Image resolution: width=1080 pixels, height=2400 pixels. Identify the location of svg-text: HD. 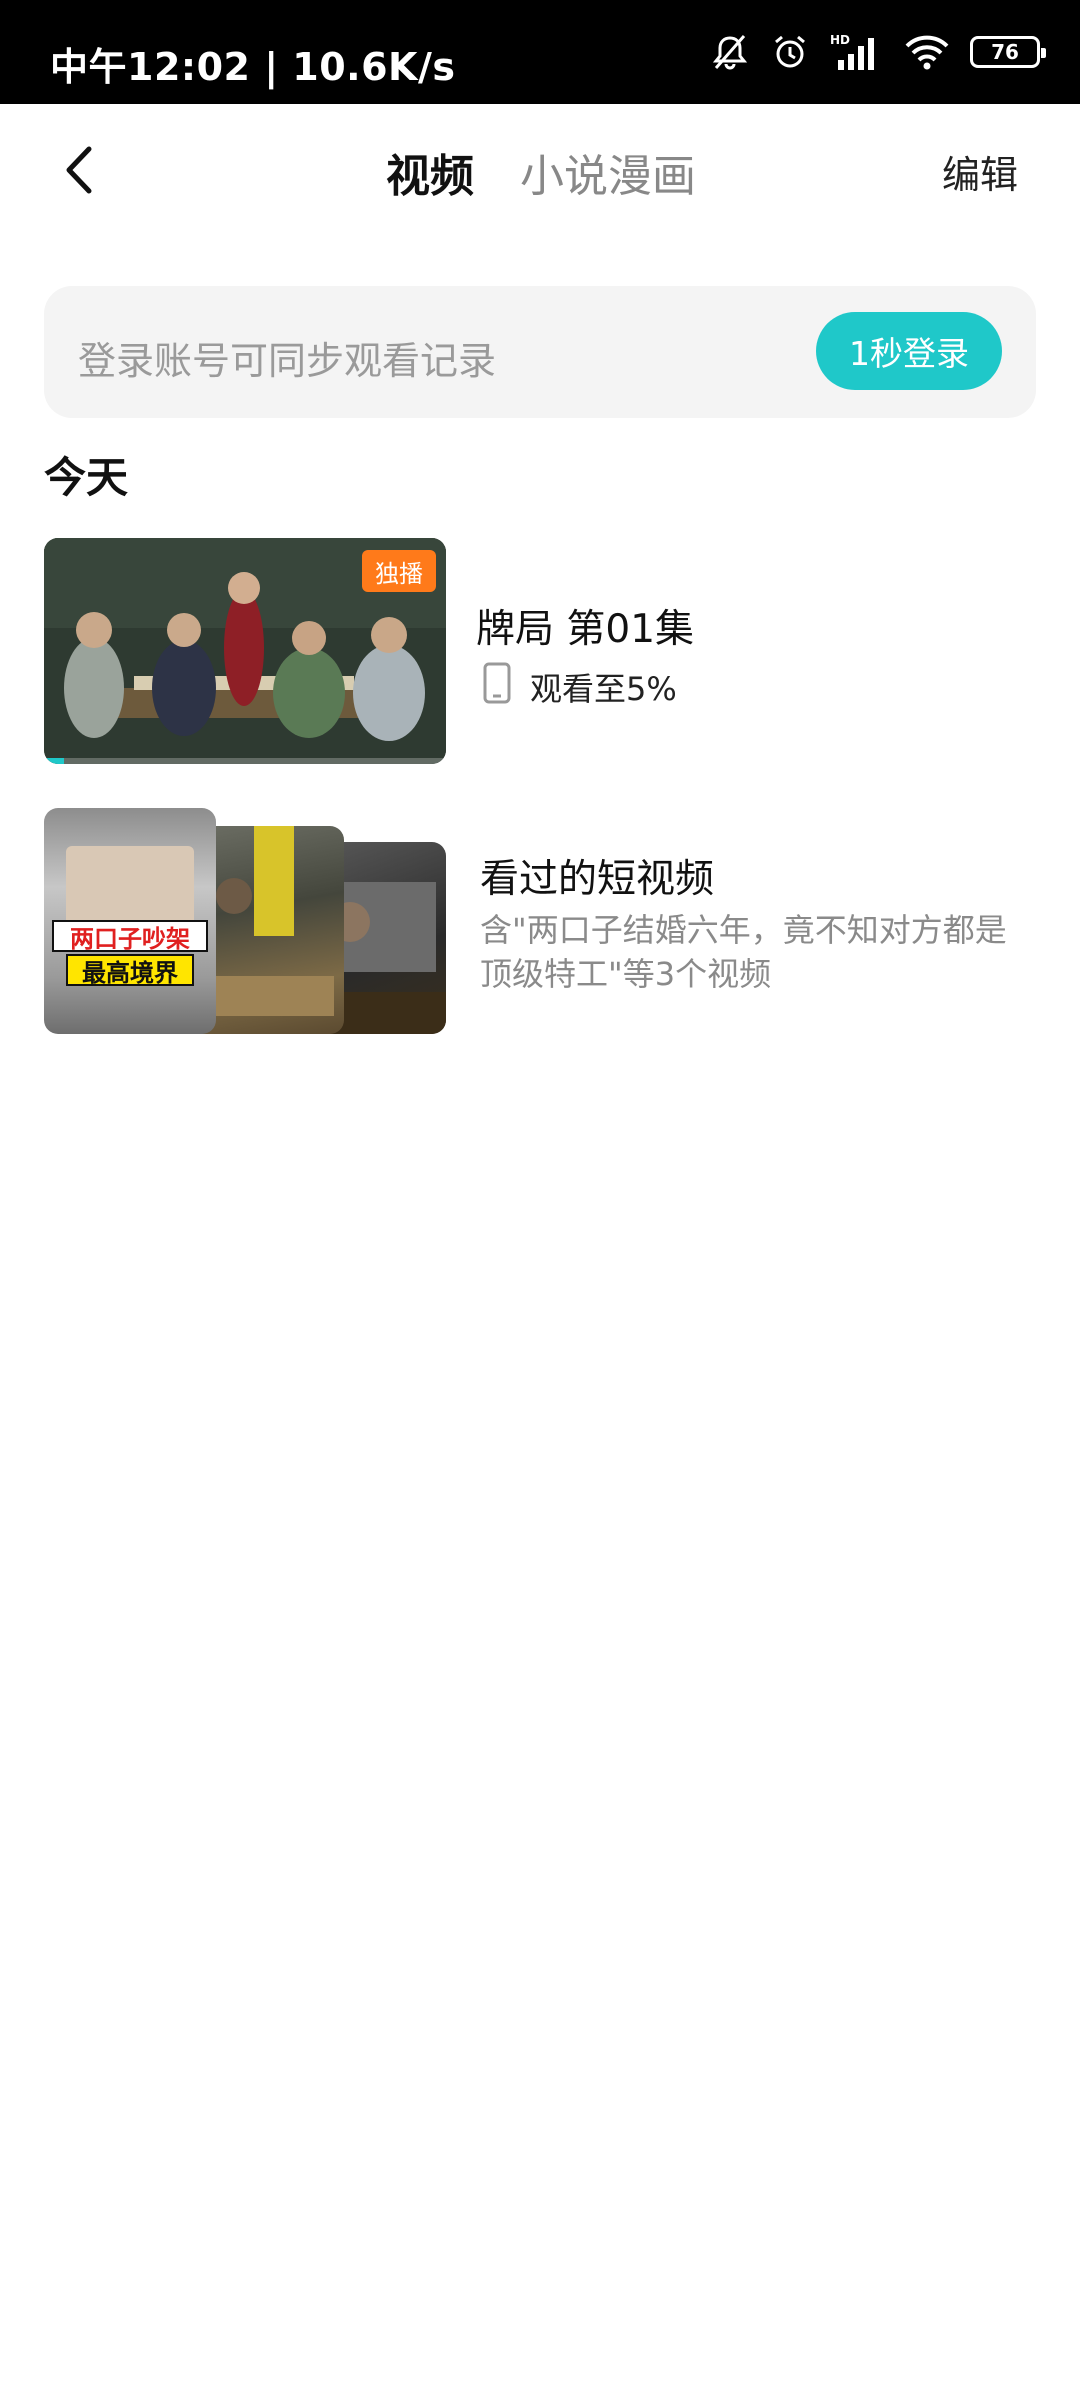
(840, 40).